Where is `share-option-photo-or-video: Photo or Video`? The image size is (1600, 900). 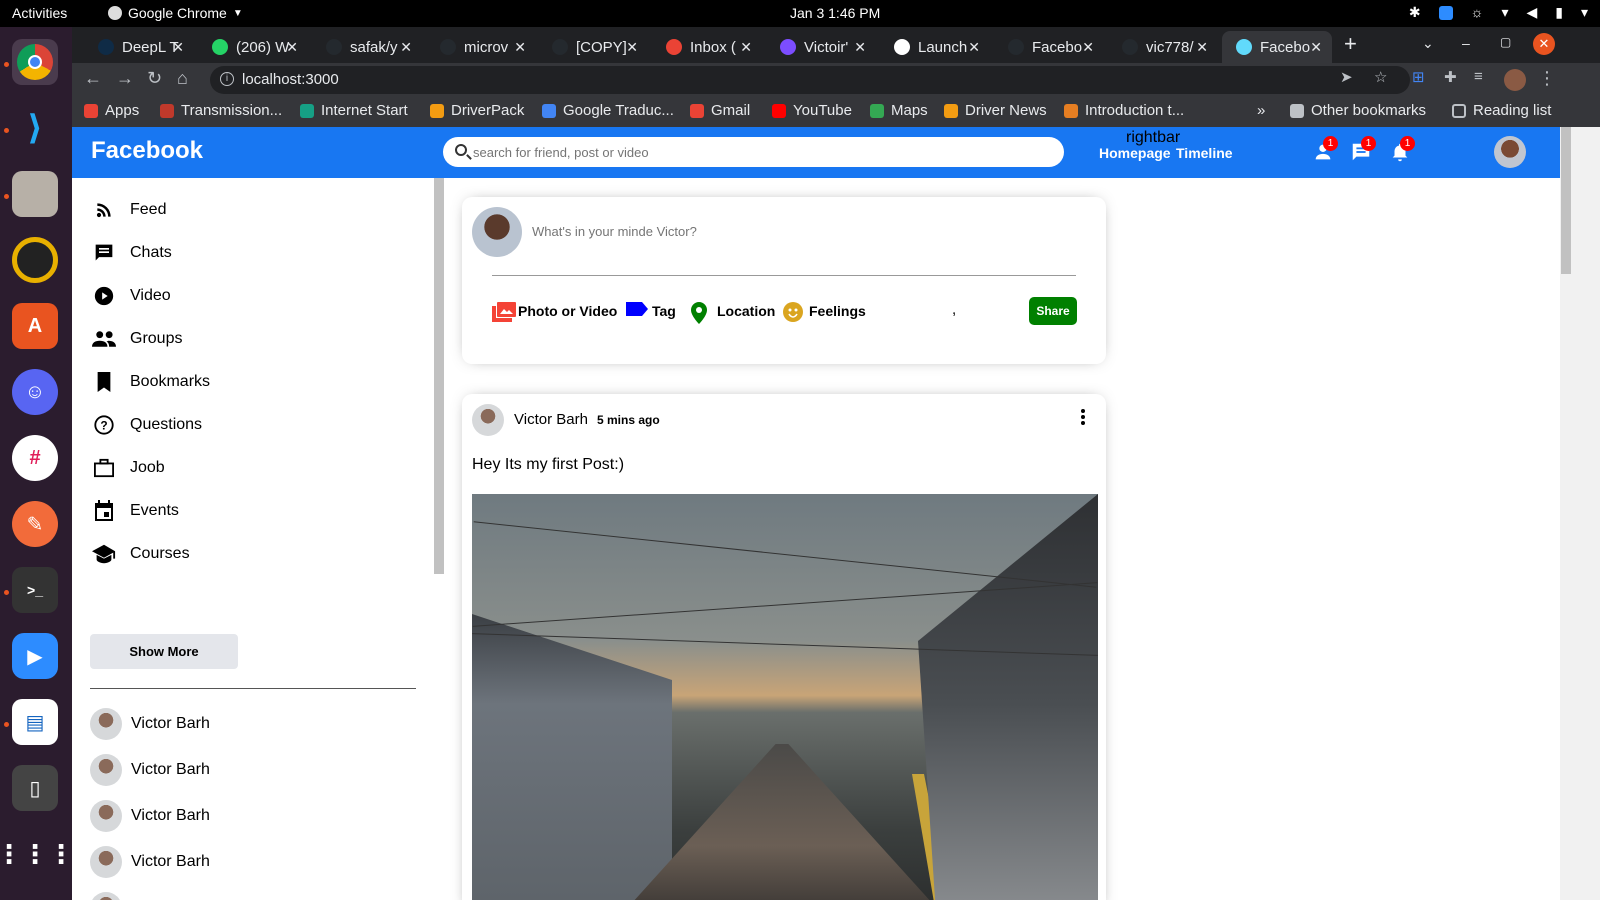 share-option-photo-or-video: Photo or Video is located at coordinates (554, 312).